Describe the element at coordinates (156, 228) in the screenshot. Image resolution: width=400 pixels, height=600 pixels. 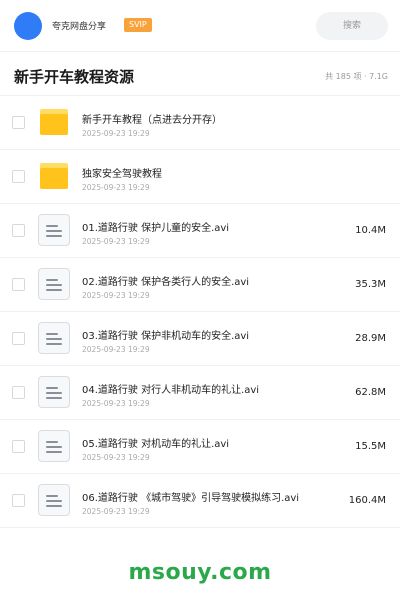
I see `item-name: 01.道路行驶 保护儿童的安全.avi` at that location.